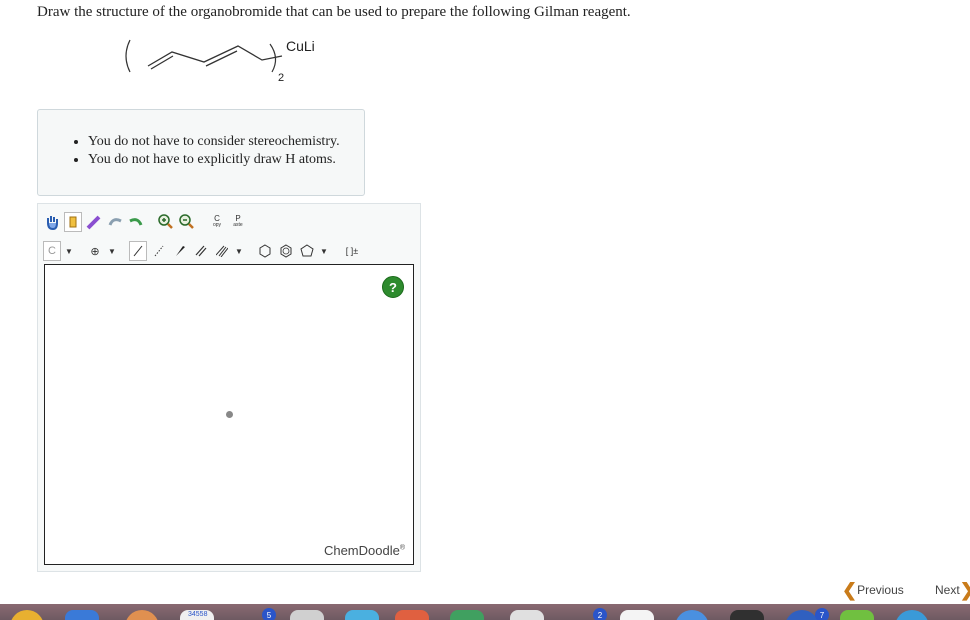 The height and width of the screenshot is (620, 970). Describe the element at coordinates (286, 251) in the screenshot. I see `benzene-icon` at that location.